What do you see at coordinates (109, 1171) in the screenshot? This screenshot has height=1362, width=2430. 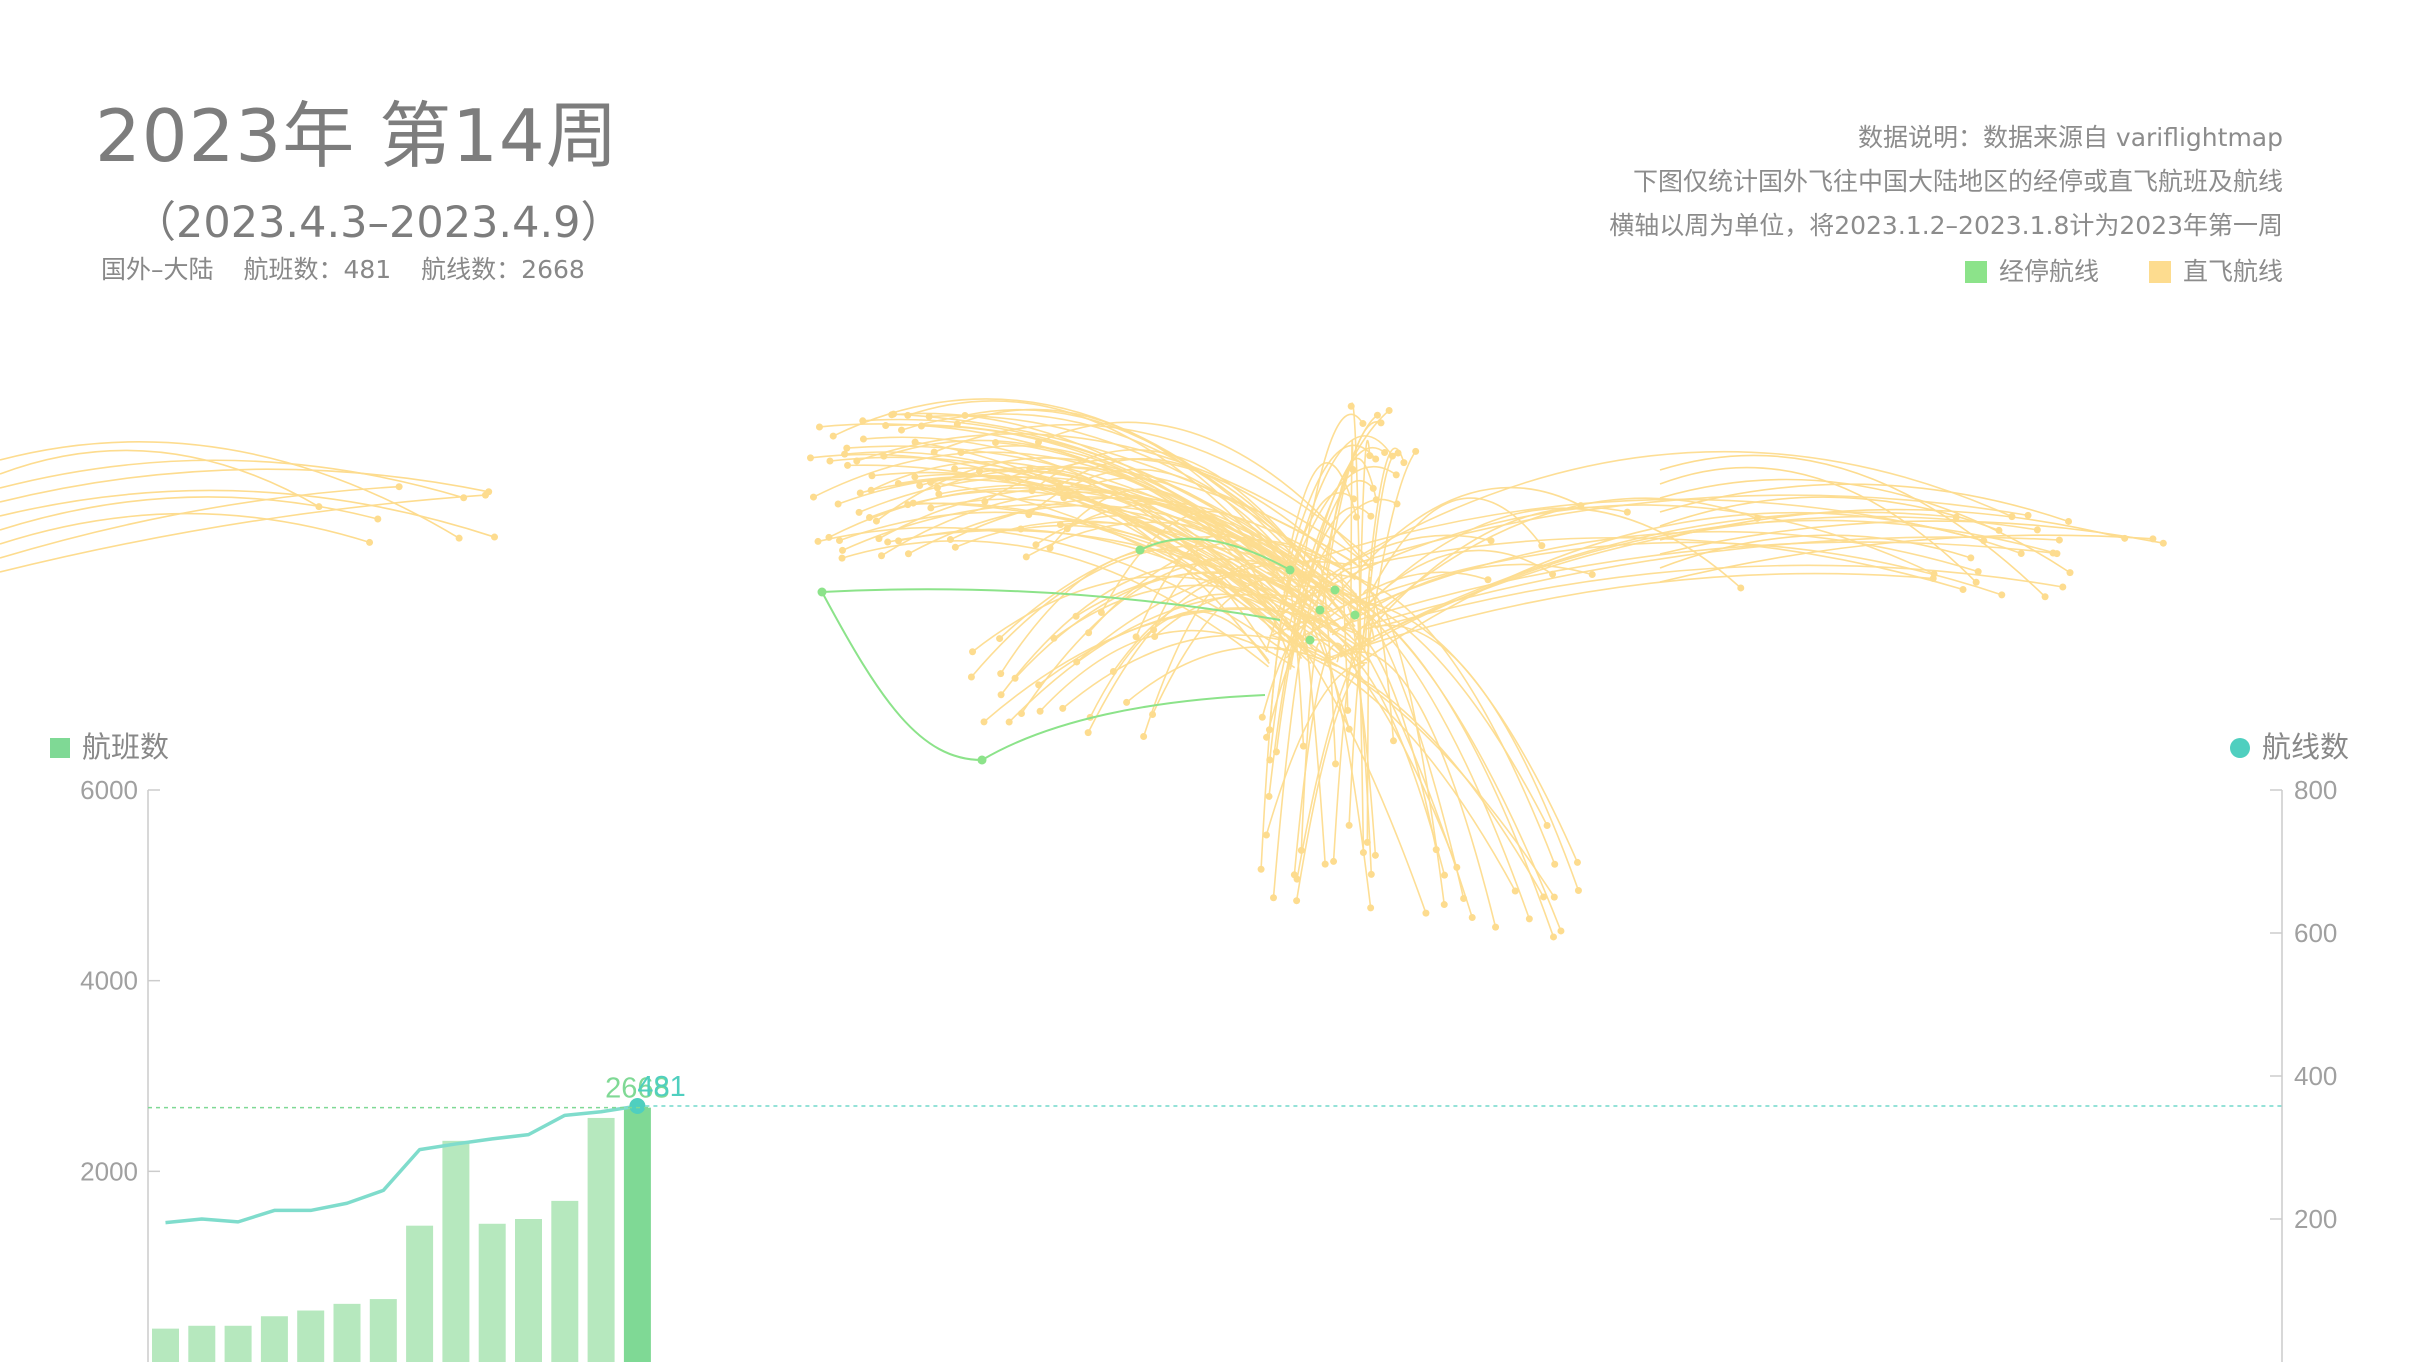 I see `left-tick-label: 2000` at bounding box center [109, 1171].